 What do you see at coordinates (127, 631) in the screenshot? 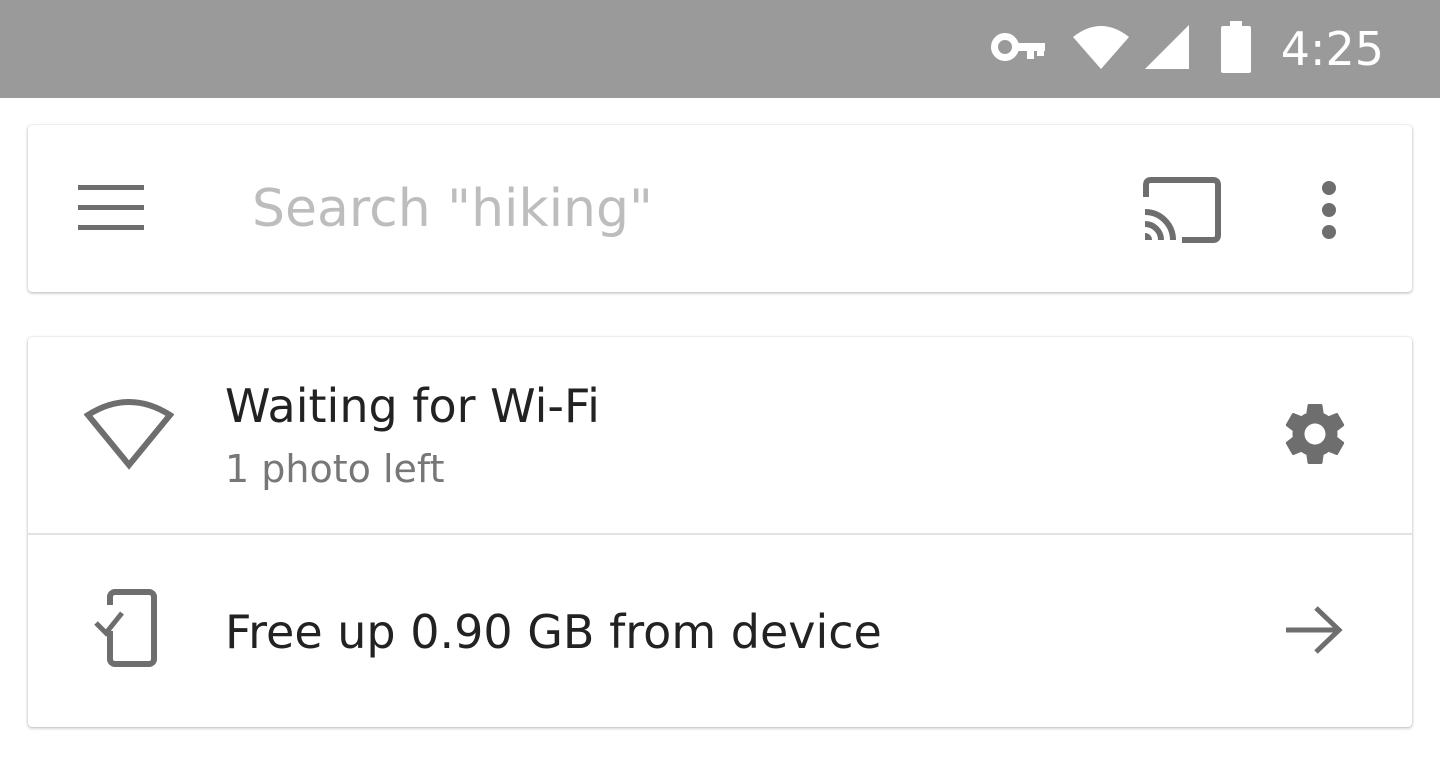
I see `phone-check-icon` at bounding box center [127, 631].